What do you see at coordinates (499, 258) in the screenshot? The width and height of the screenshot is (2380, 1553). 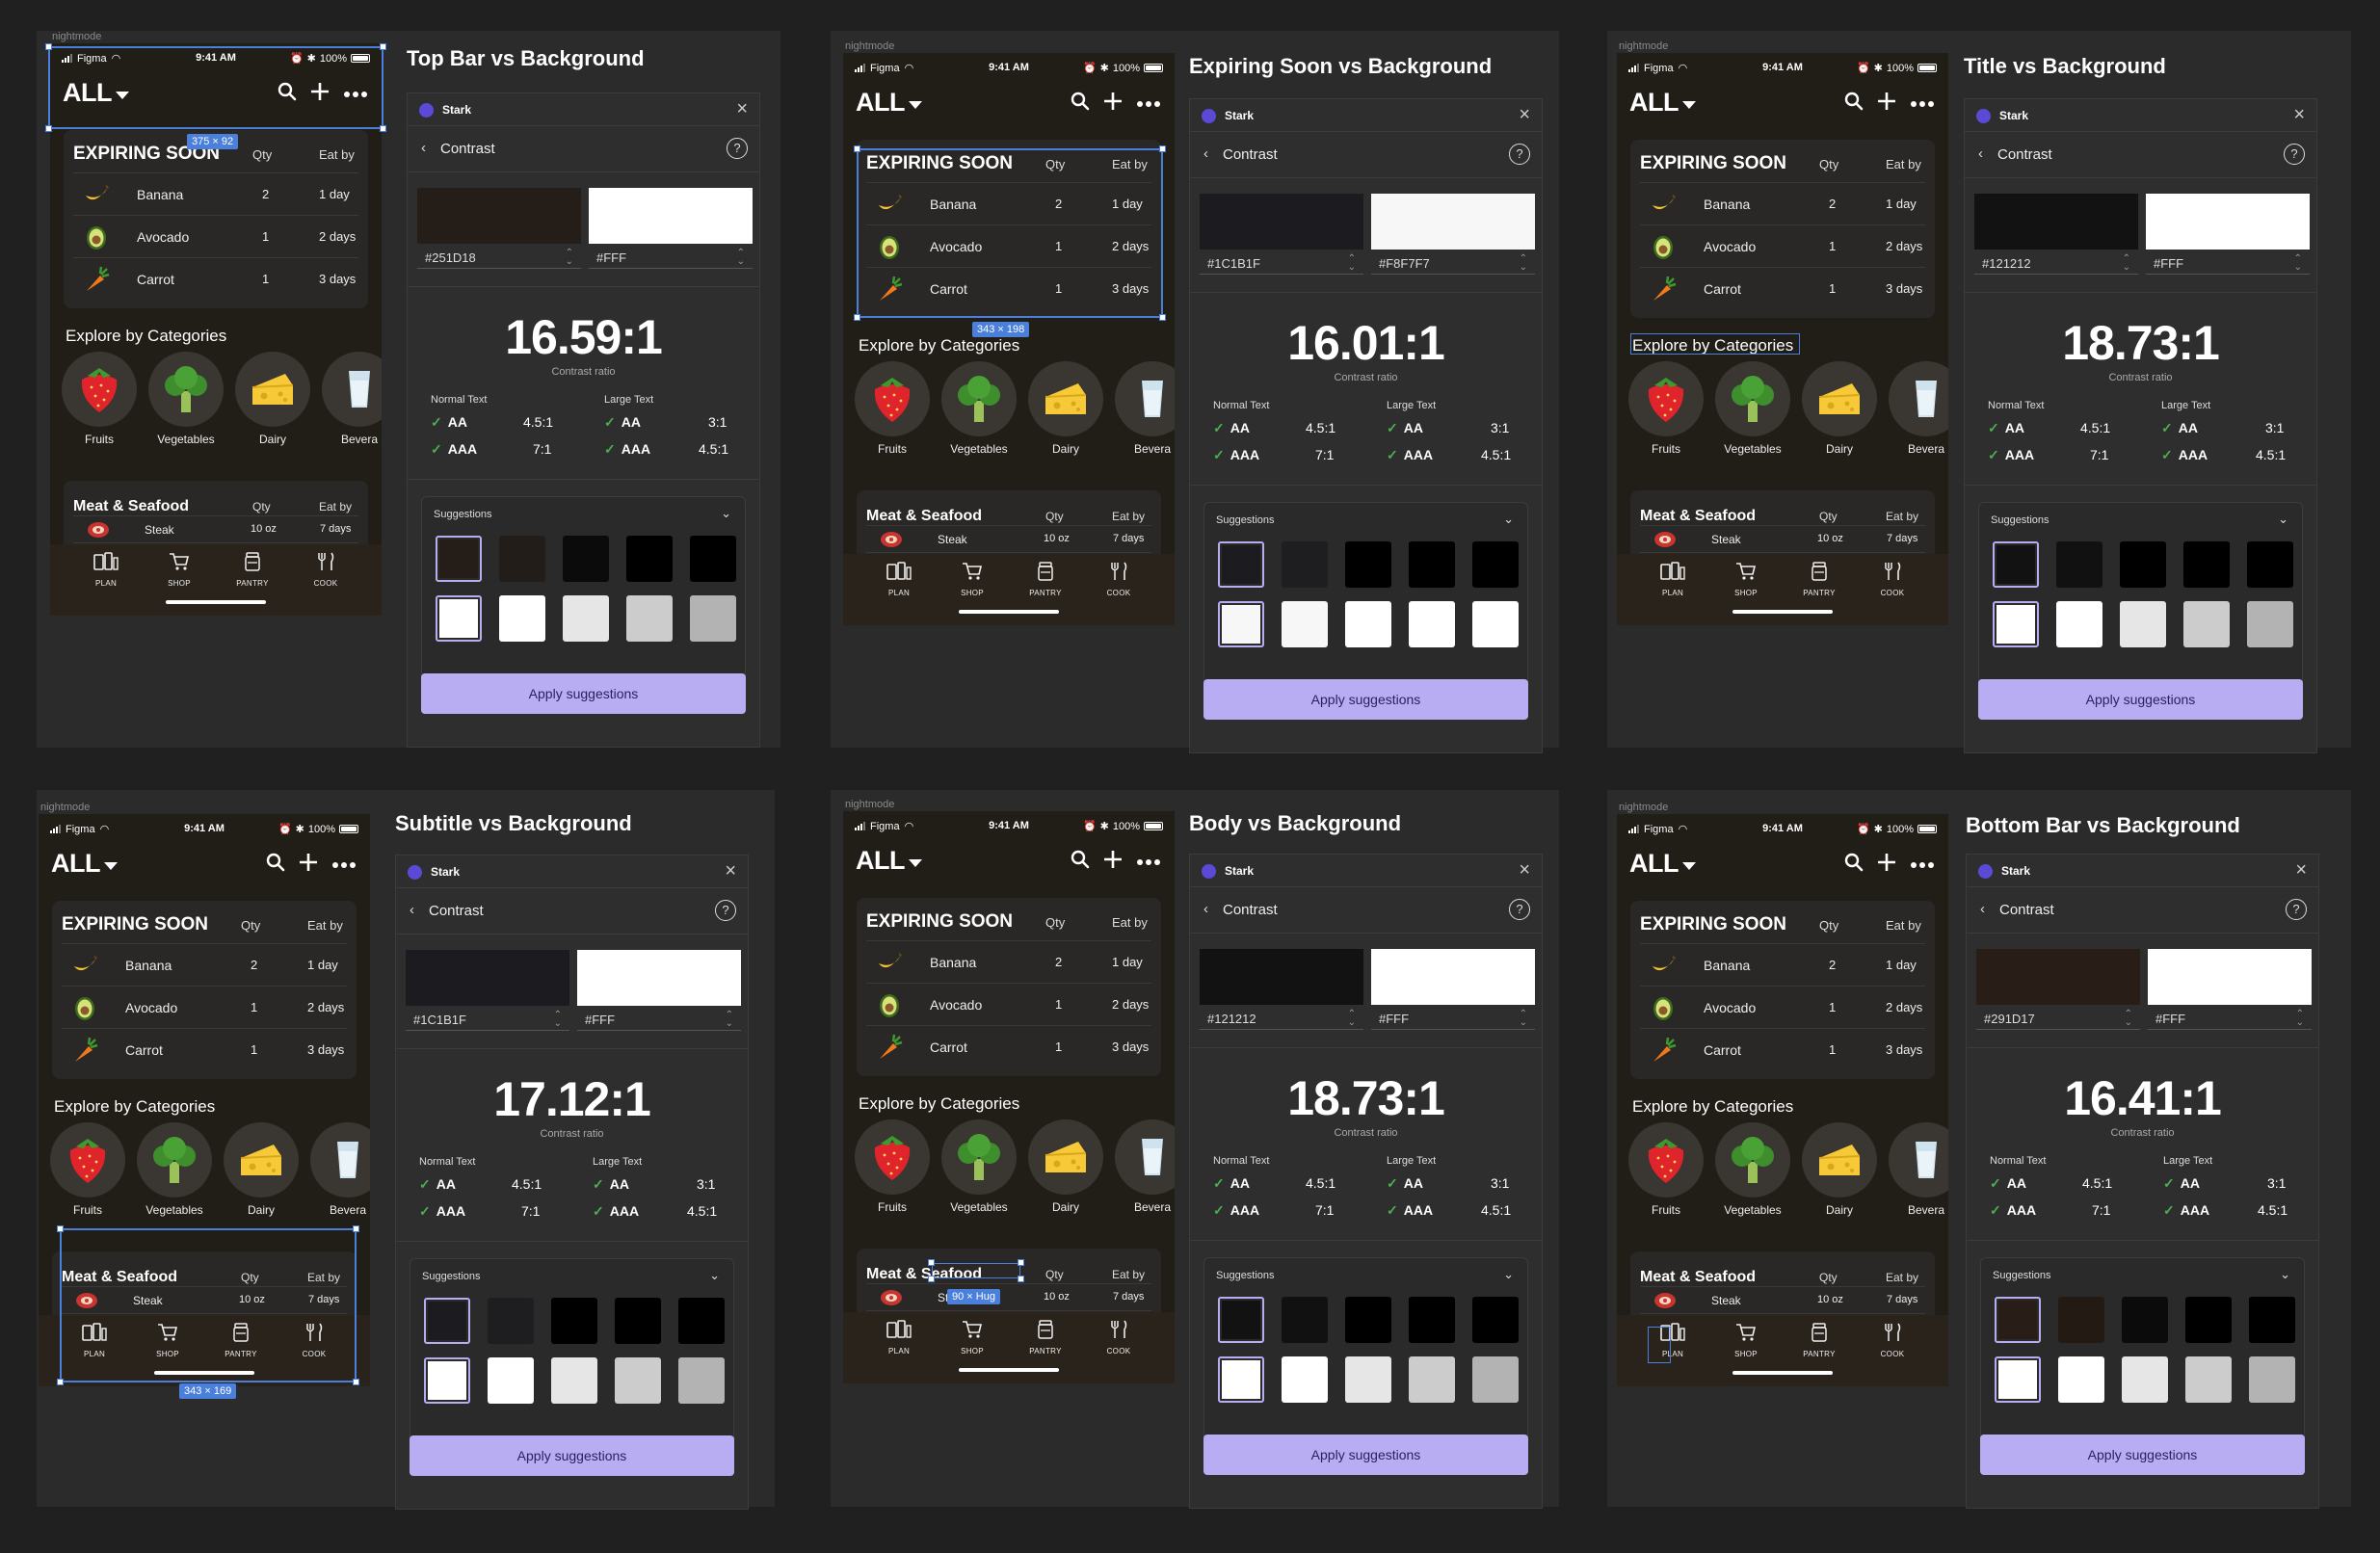 I see `foreground-hex-input: #251D18 ⌃ ⌄` at bounding box center [499, 258].